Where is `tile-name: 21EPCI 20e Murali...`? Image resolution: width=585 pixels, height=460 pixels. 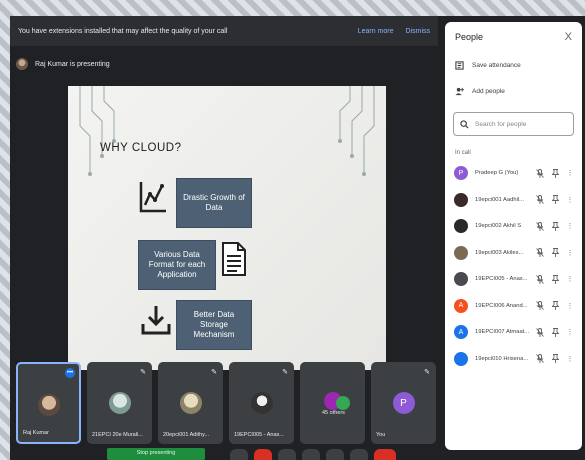 tile-name: 21EPCI 20e Murali... is located at coordinates (117, 435).